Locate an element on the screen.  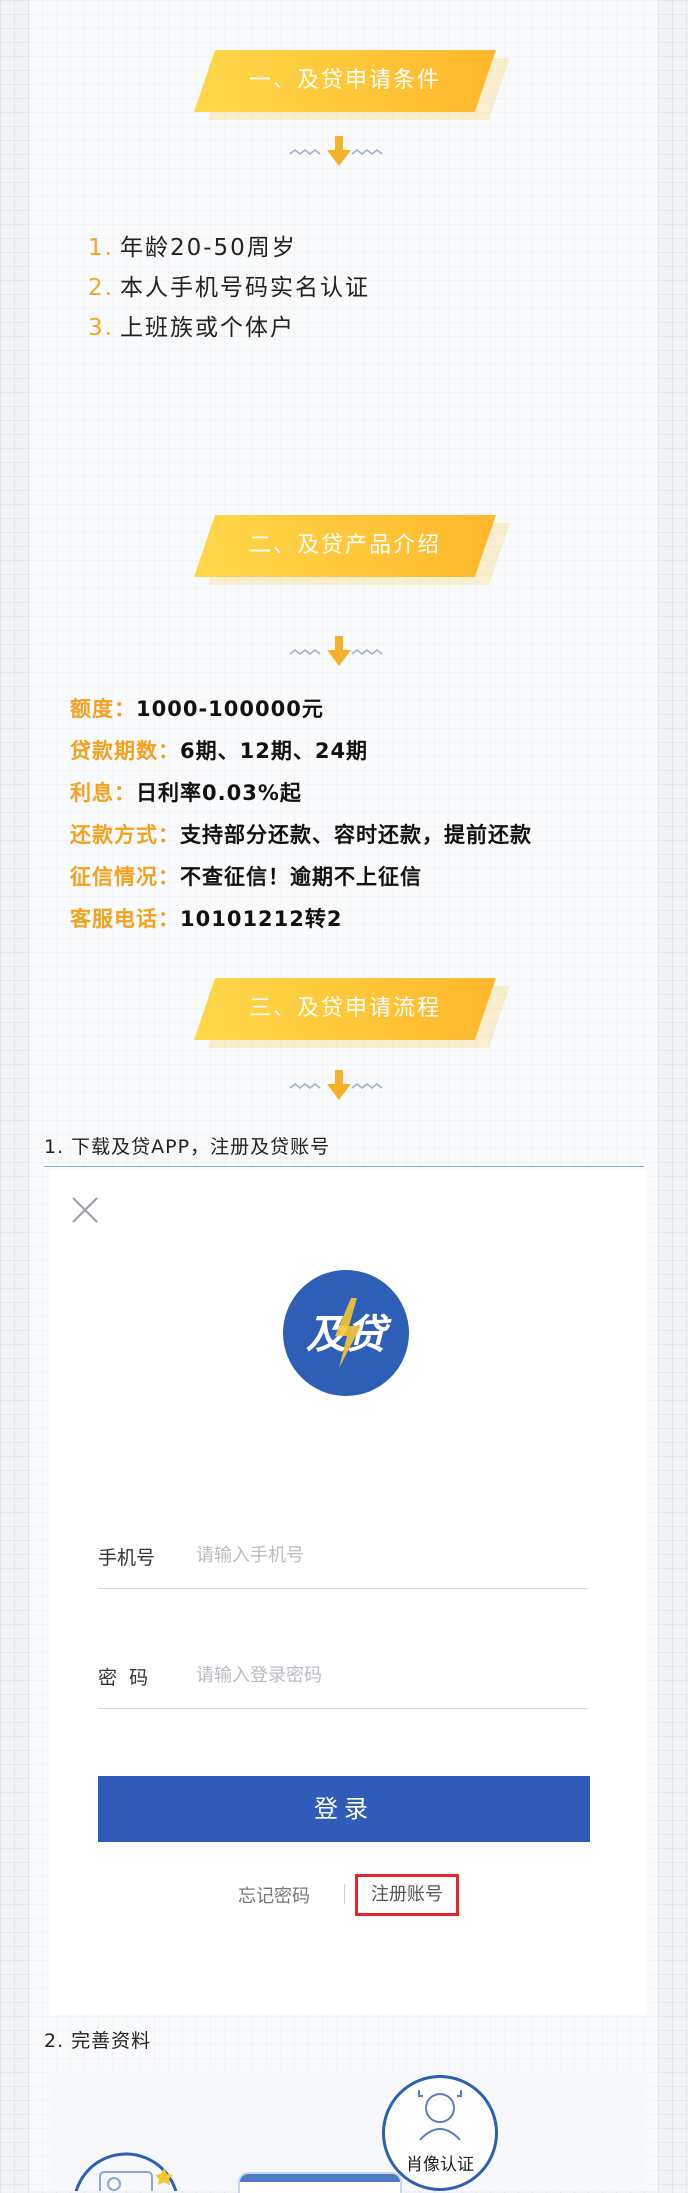
close-icon is located at coordinates (85, 1210).